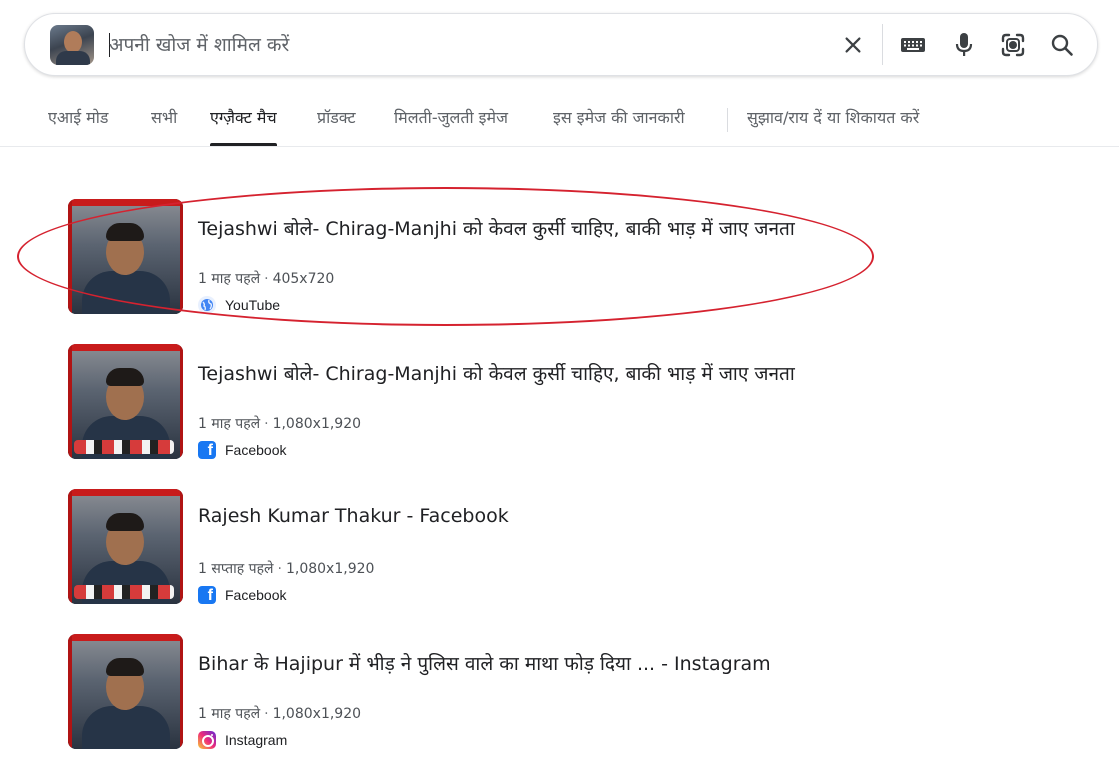 This screenshot has height=782, width=1119. Describe the element at coordinates (266, 279) in the screenshot. I see `result-meta: 1 माह पहले · 405x720` at that location.